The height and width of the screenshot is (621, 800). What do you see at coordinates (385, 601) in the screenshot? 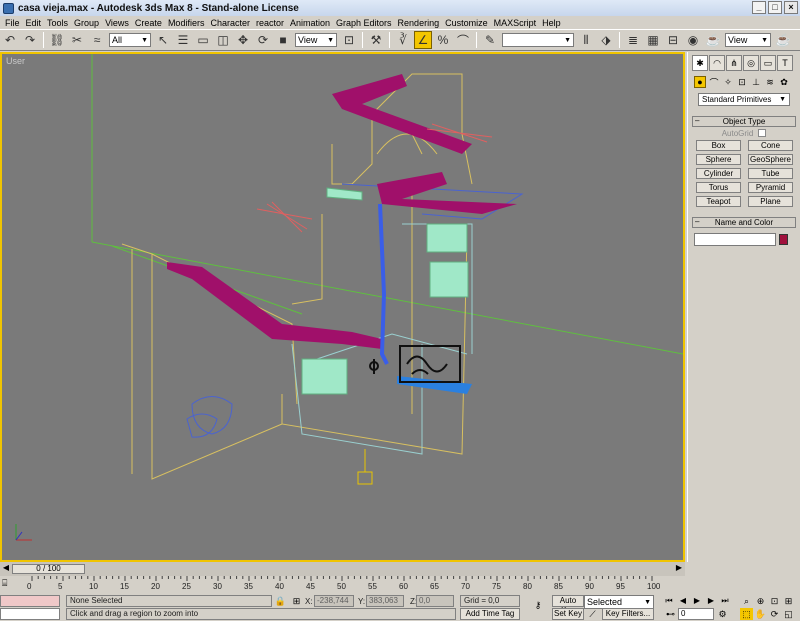
I see `y-coordinate-field: 383,063` at bounding box center [385, 601].